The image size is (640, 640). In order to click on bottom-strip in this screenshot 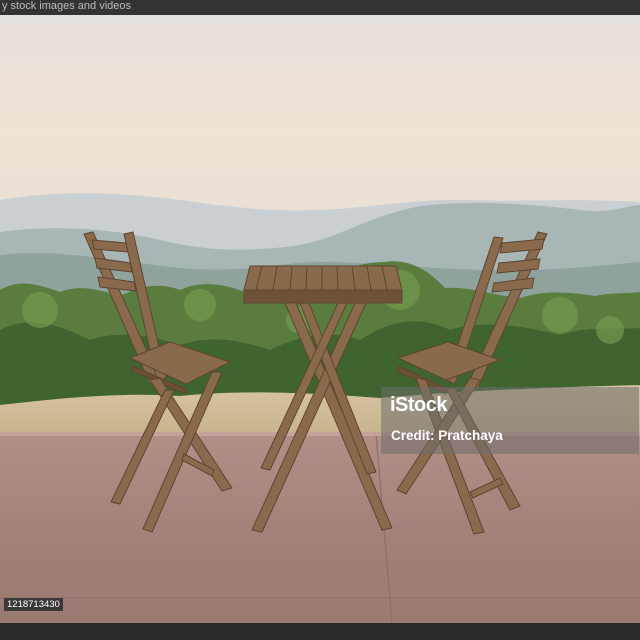, I will do `click(320, 631)`.